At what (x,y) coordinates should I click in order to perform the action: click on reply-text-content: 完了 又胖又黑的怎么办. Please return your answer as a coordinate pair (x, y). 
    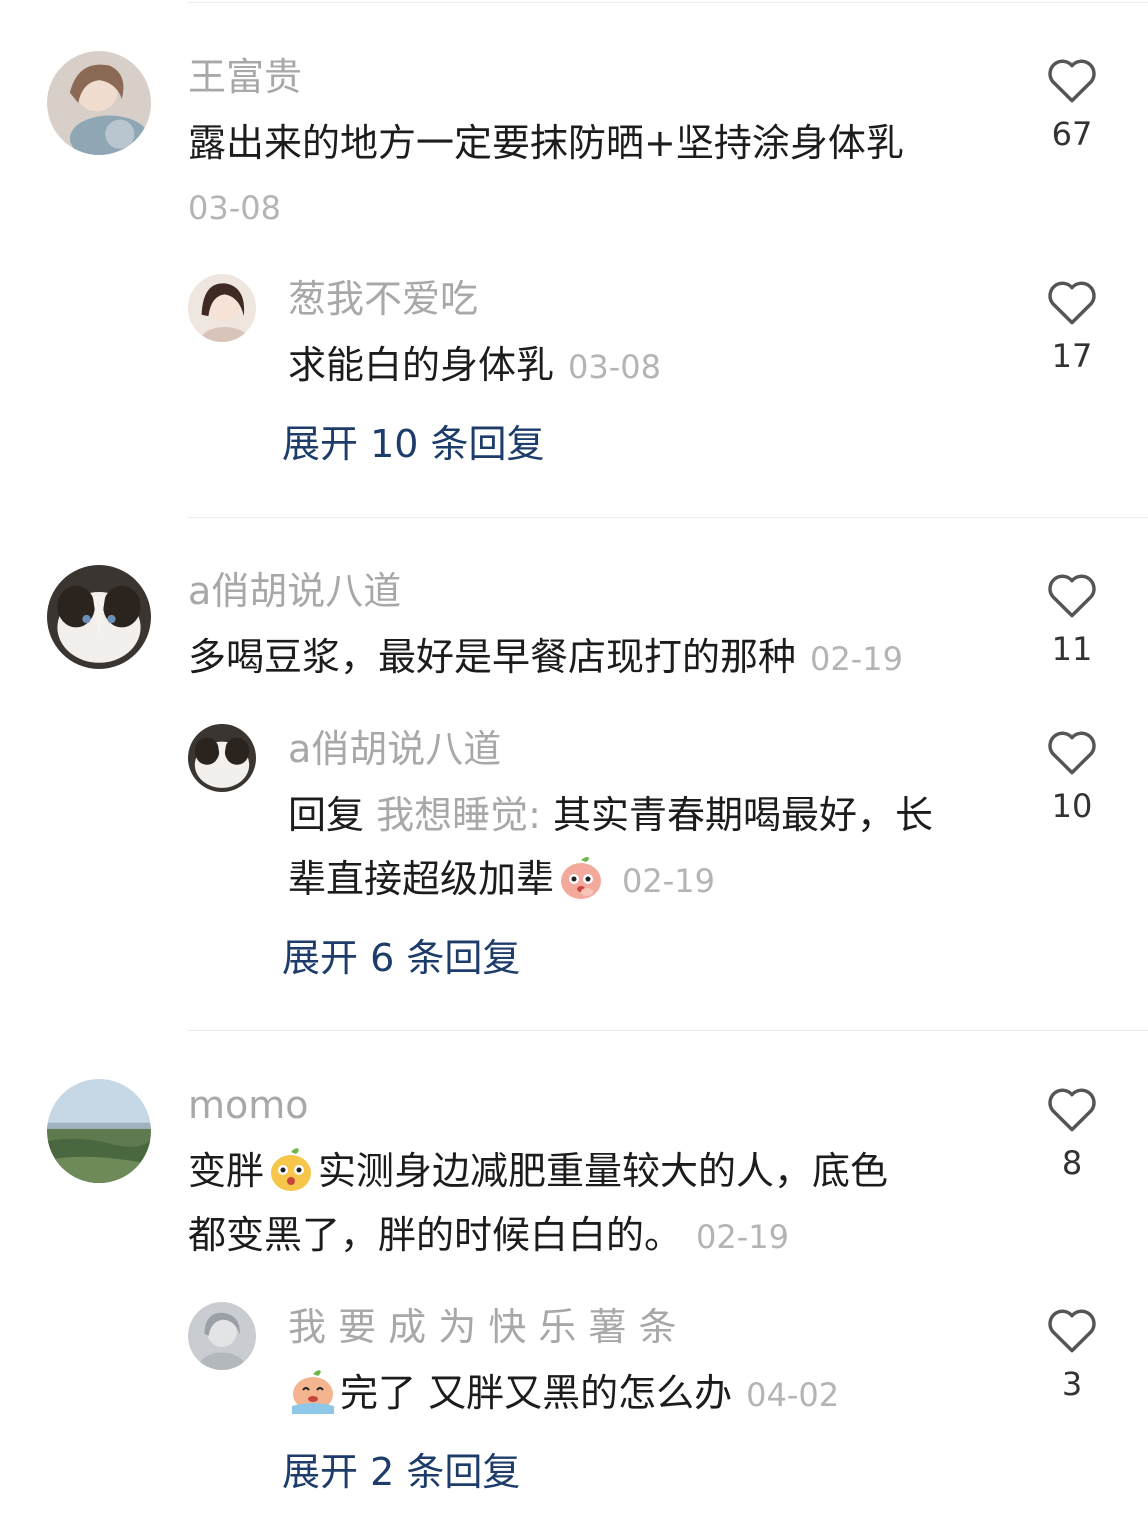
    Looking at the image, I should click on (536, 1393).